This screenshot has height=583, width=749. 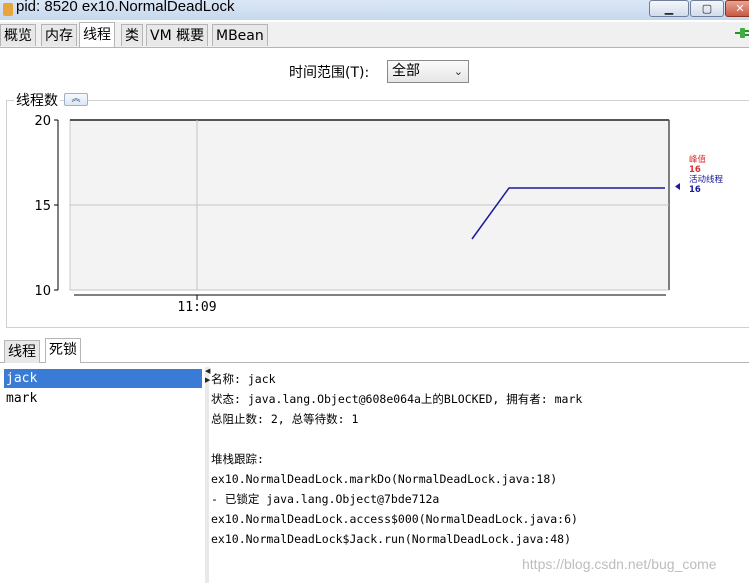 I want to click on chart-title: 线程数, so click(x=37, y=100).